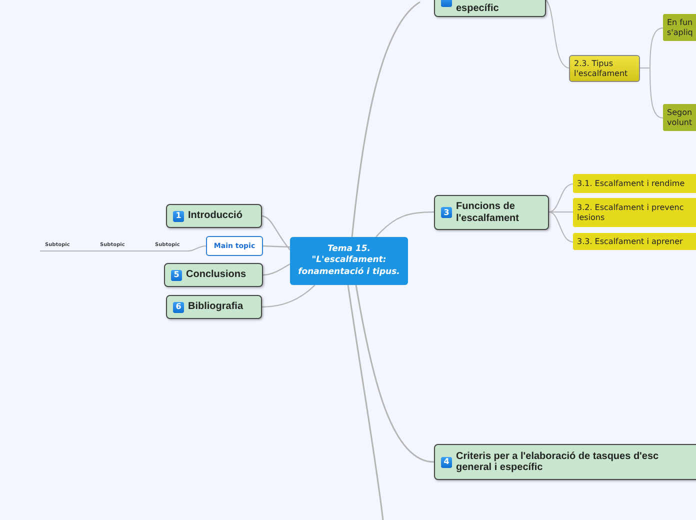  Describe the element at coordinates (557, 462) in the screenshot. I see `topic-label: Criteris per a l'elaboració de tasques d'esc general i específic` at that location.